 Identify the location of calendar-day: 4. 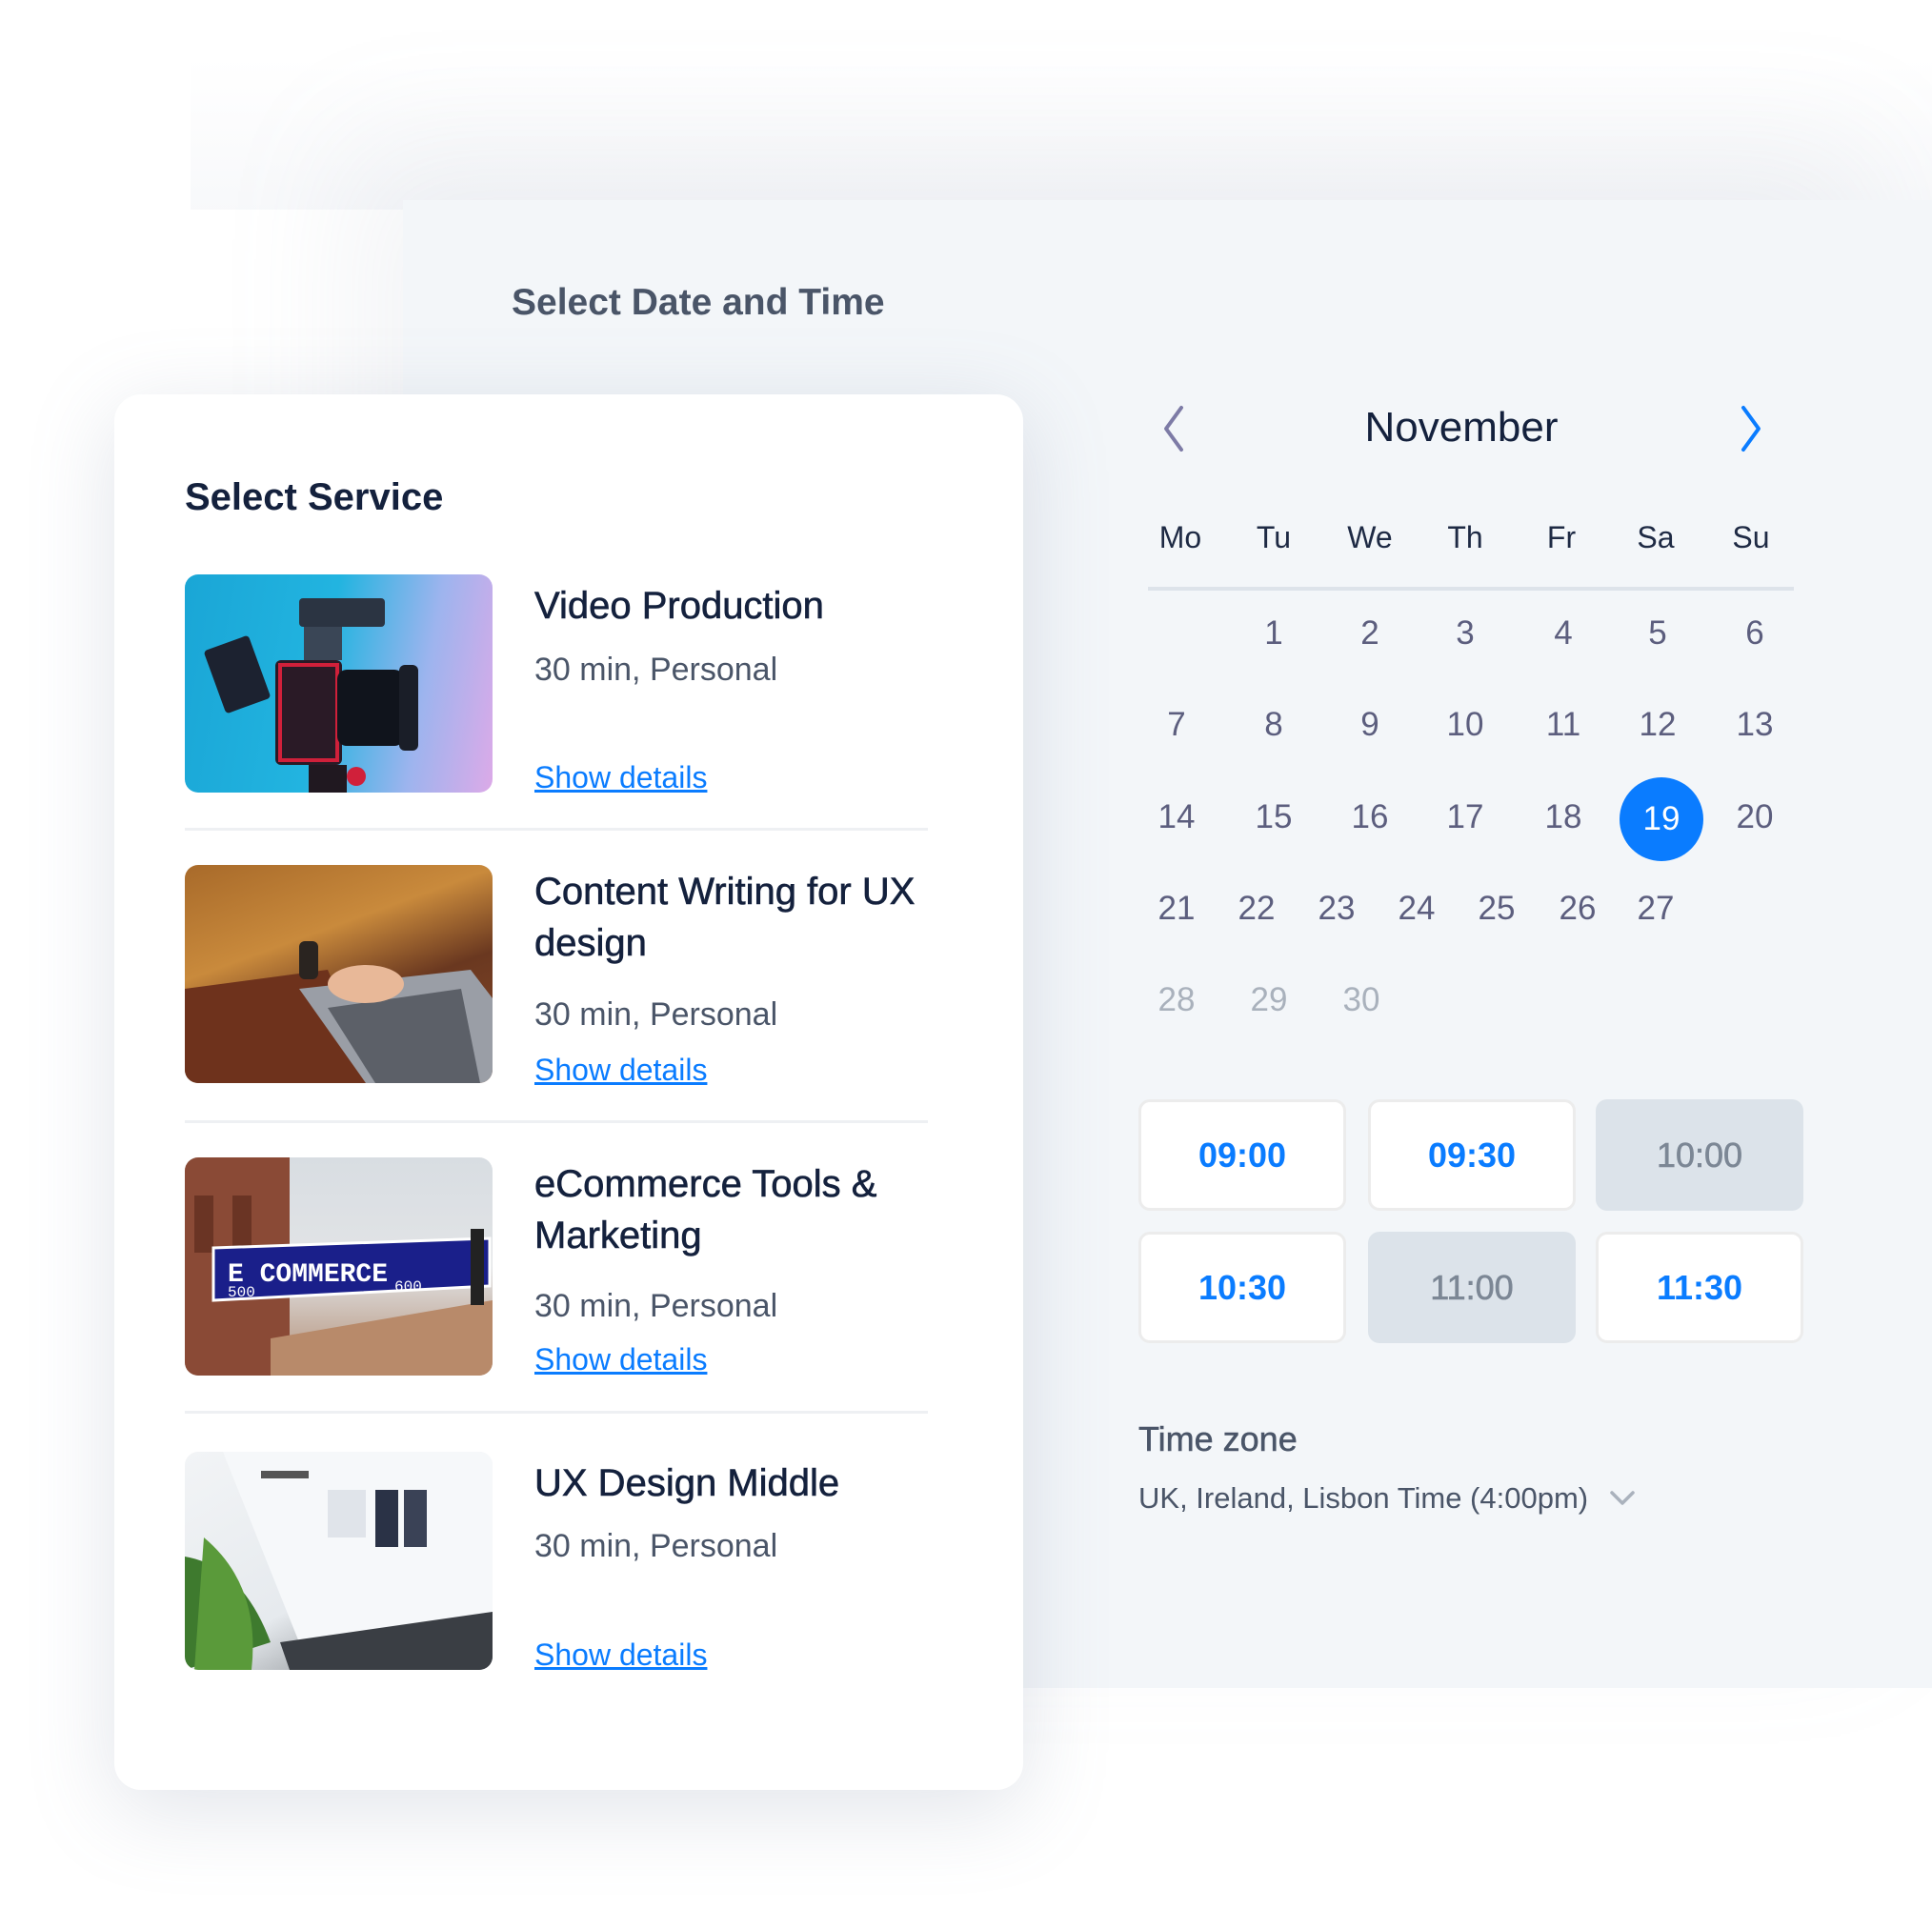
(1563, 634).